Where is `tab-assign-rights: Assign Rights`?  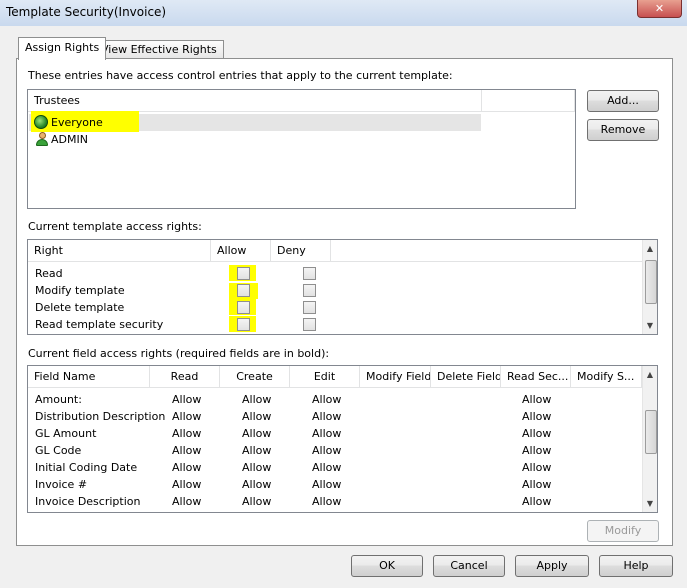 tab-assign-rights: Assign Rights is located at coordinates (62, 48).